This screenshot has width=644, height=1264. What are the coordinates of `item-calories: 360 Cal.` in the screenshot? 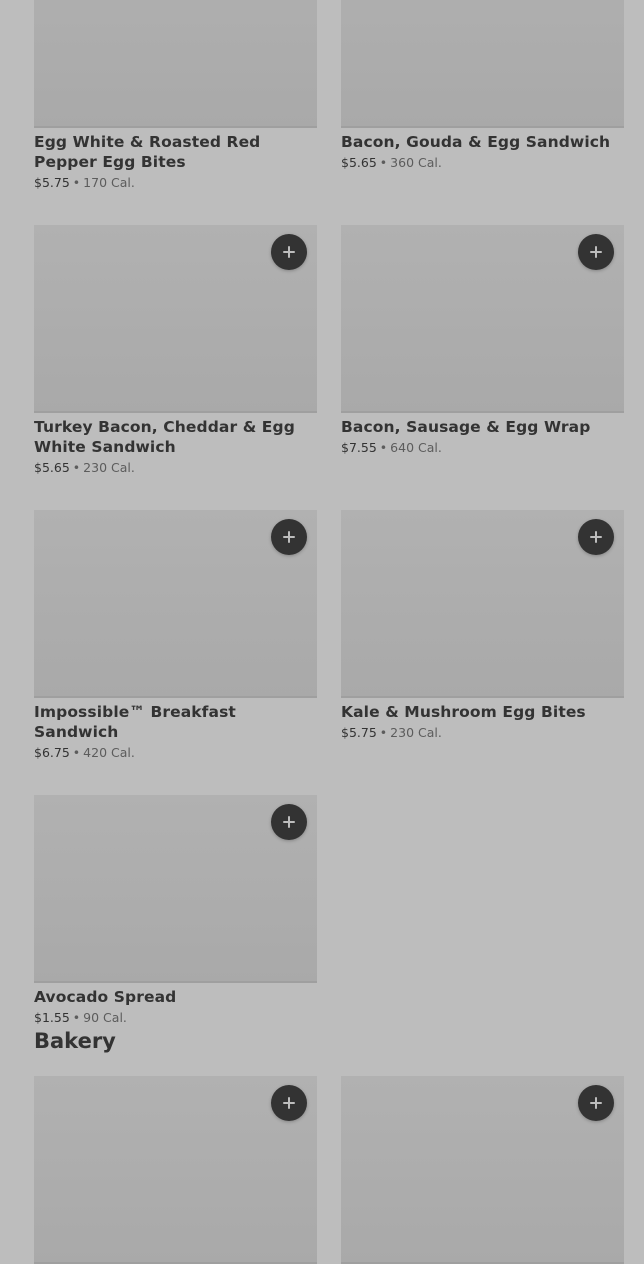 It's located at (416, 162).